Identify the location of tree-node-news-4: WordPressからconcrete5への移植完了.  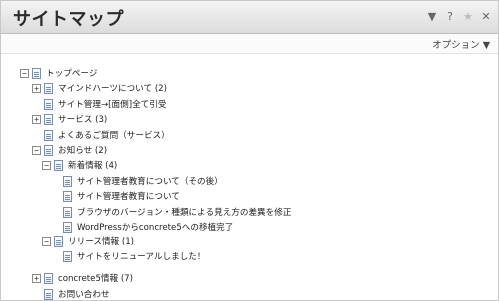
(148, 227).